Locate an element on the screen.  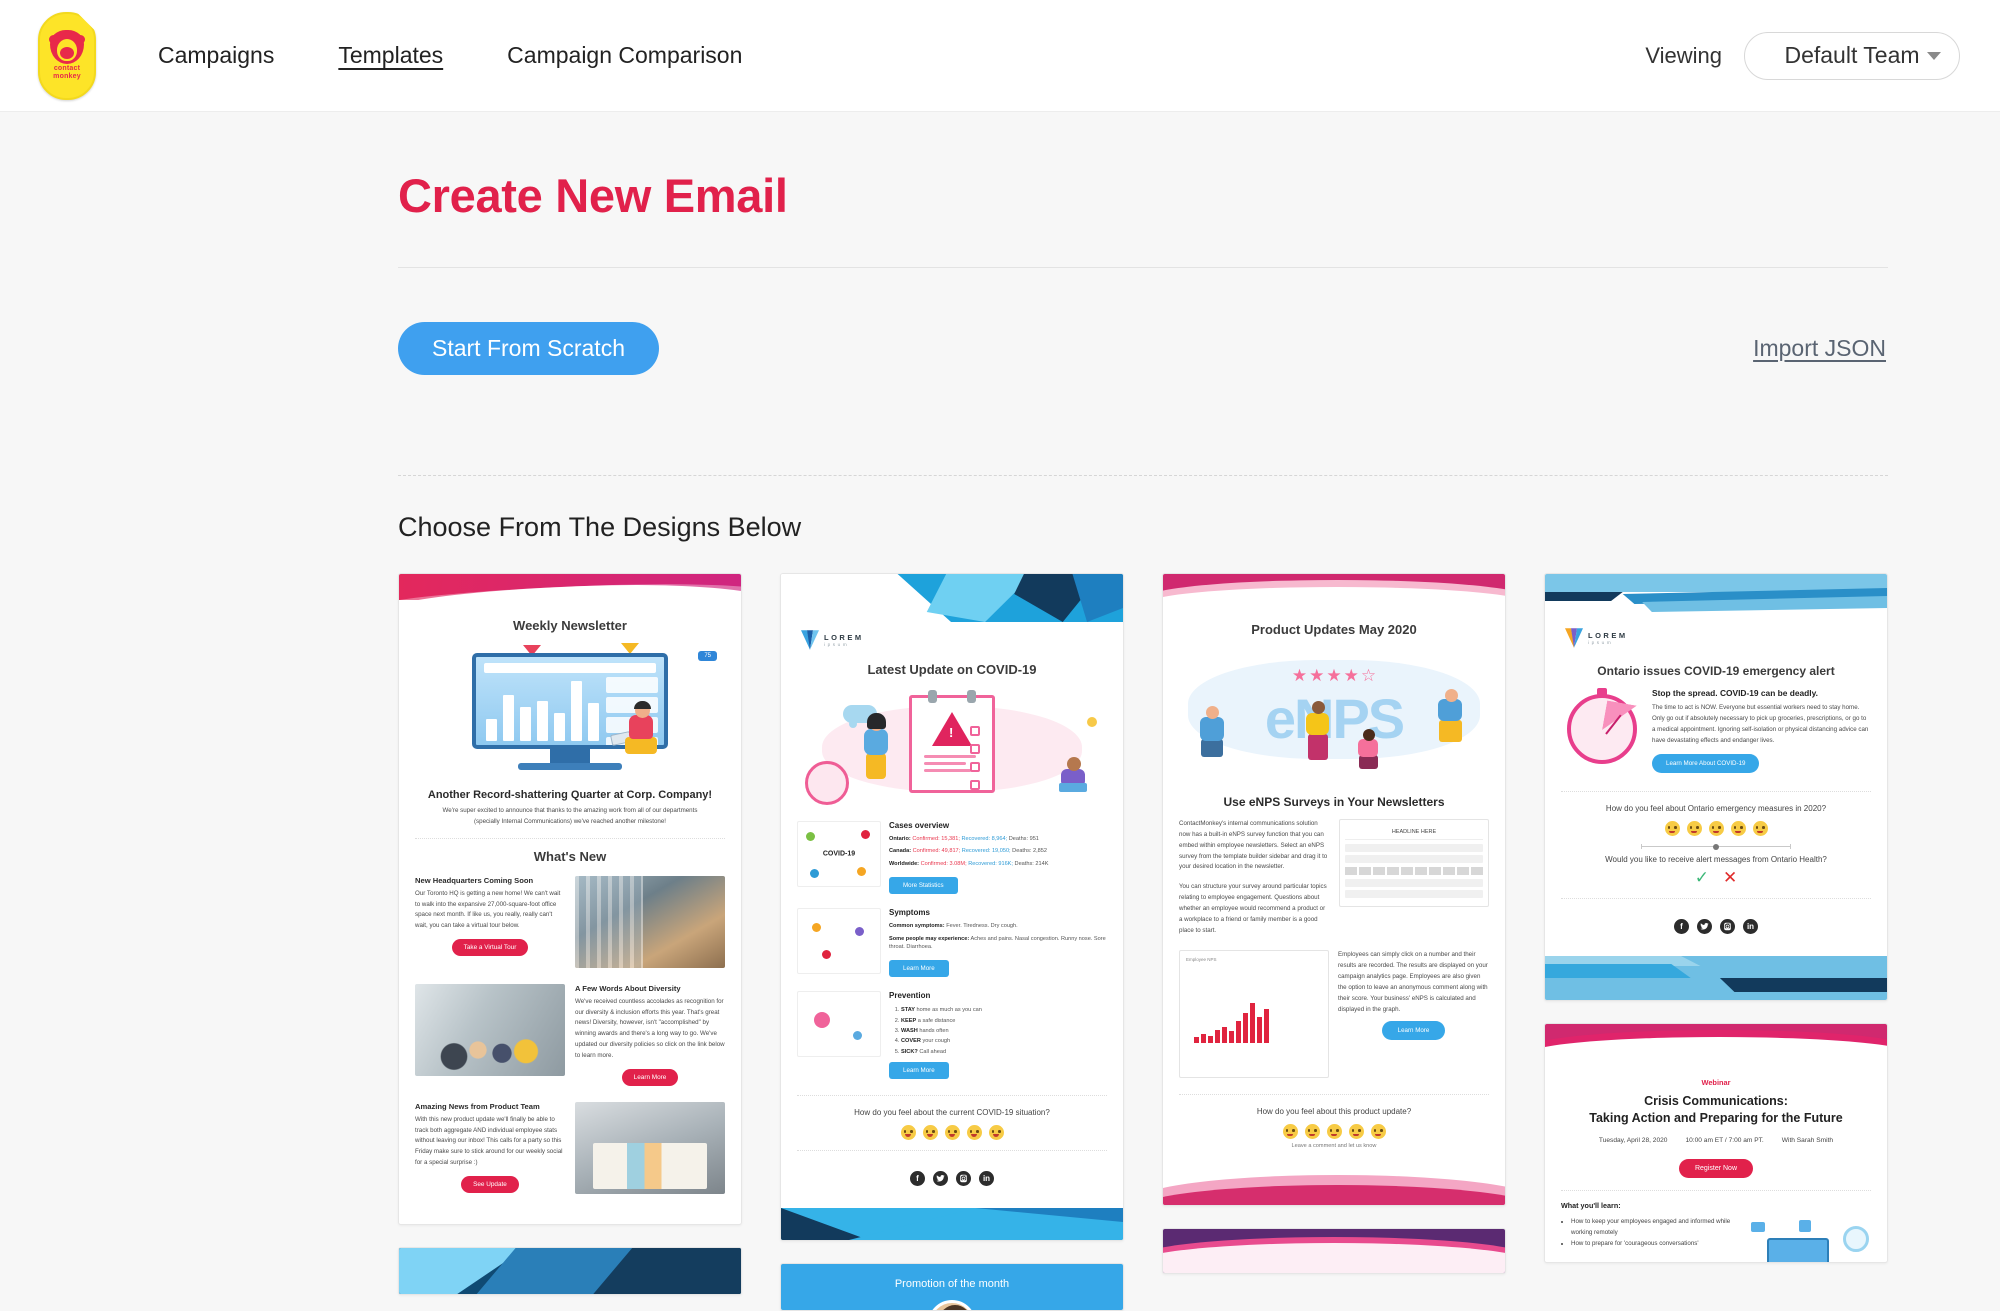
webinar-illustration is located at coordinates (1811, 1239).